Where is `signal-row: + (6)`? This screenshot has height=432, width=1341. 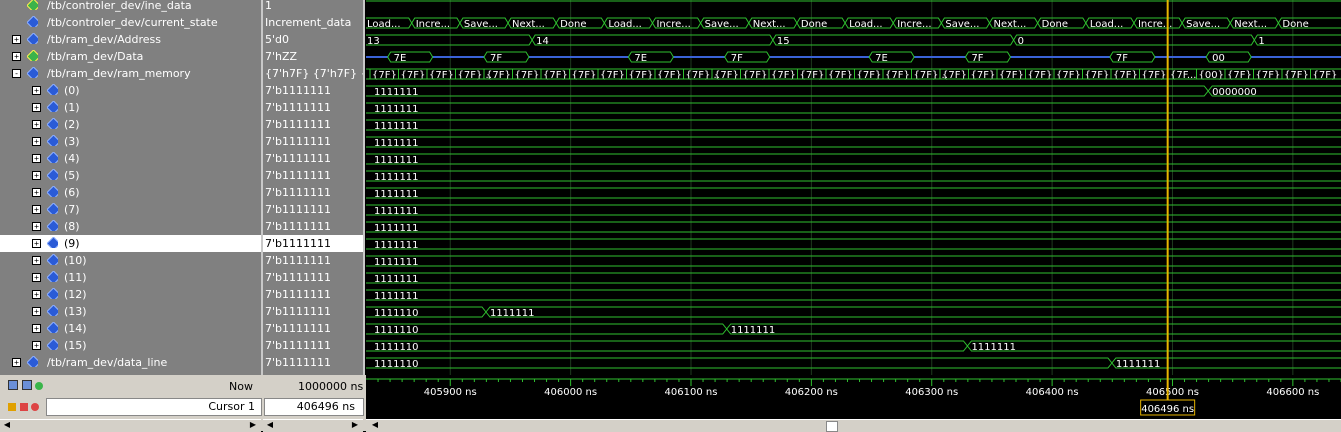
signal-row: + (6) is located at coordinates (130, 192).